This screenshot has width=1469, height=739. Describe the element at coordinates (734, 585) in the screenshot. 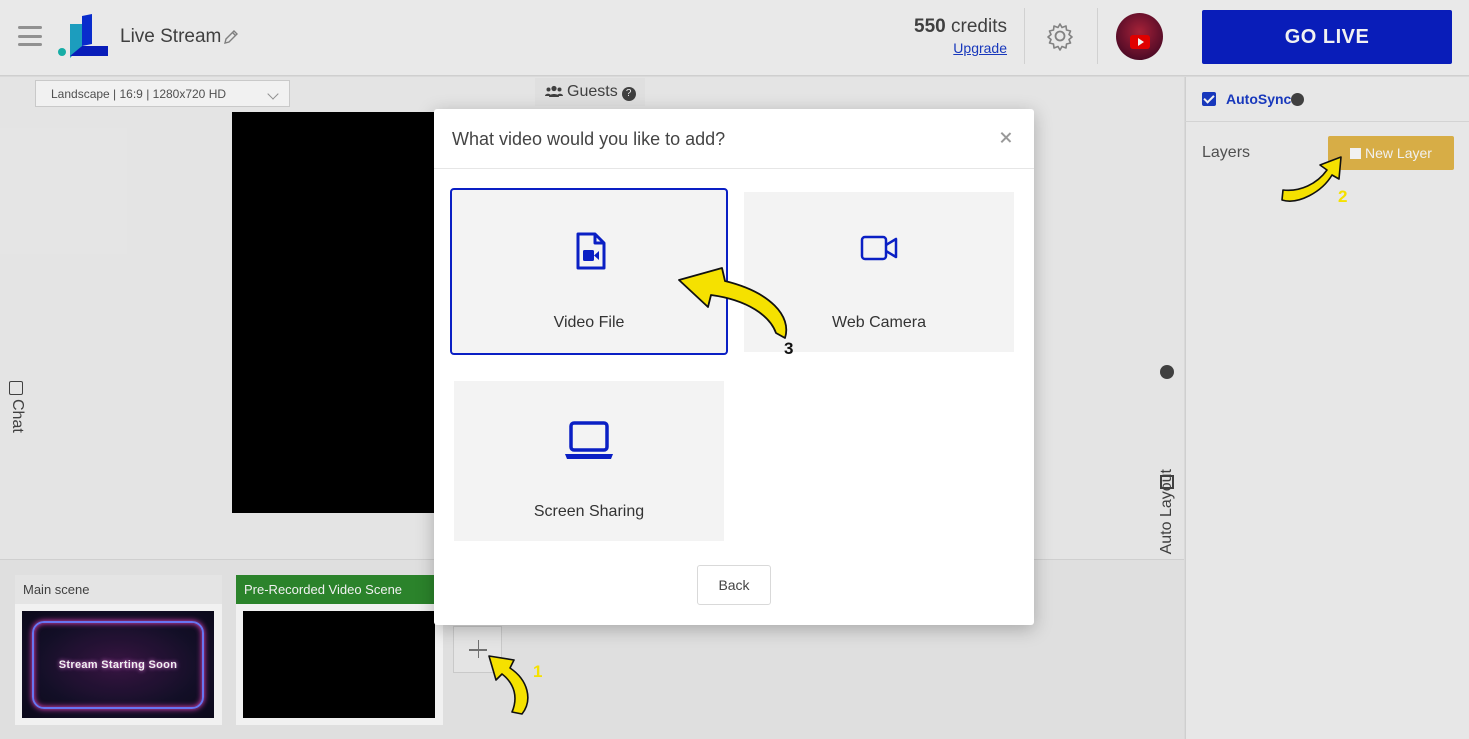

I see `back-button: Back` at that location.